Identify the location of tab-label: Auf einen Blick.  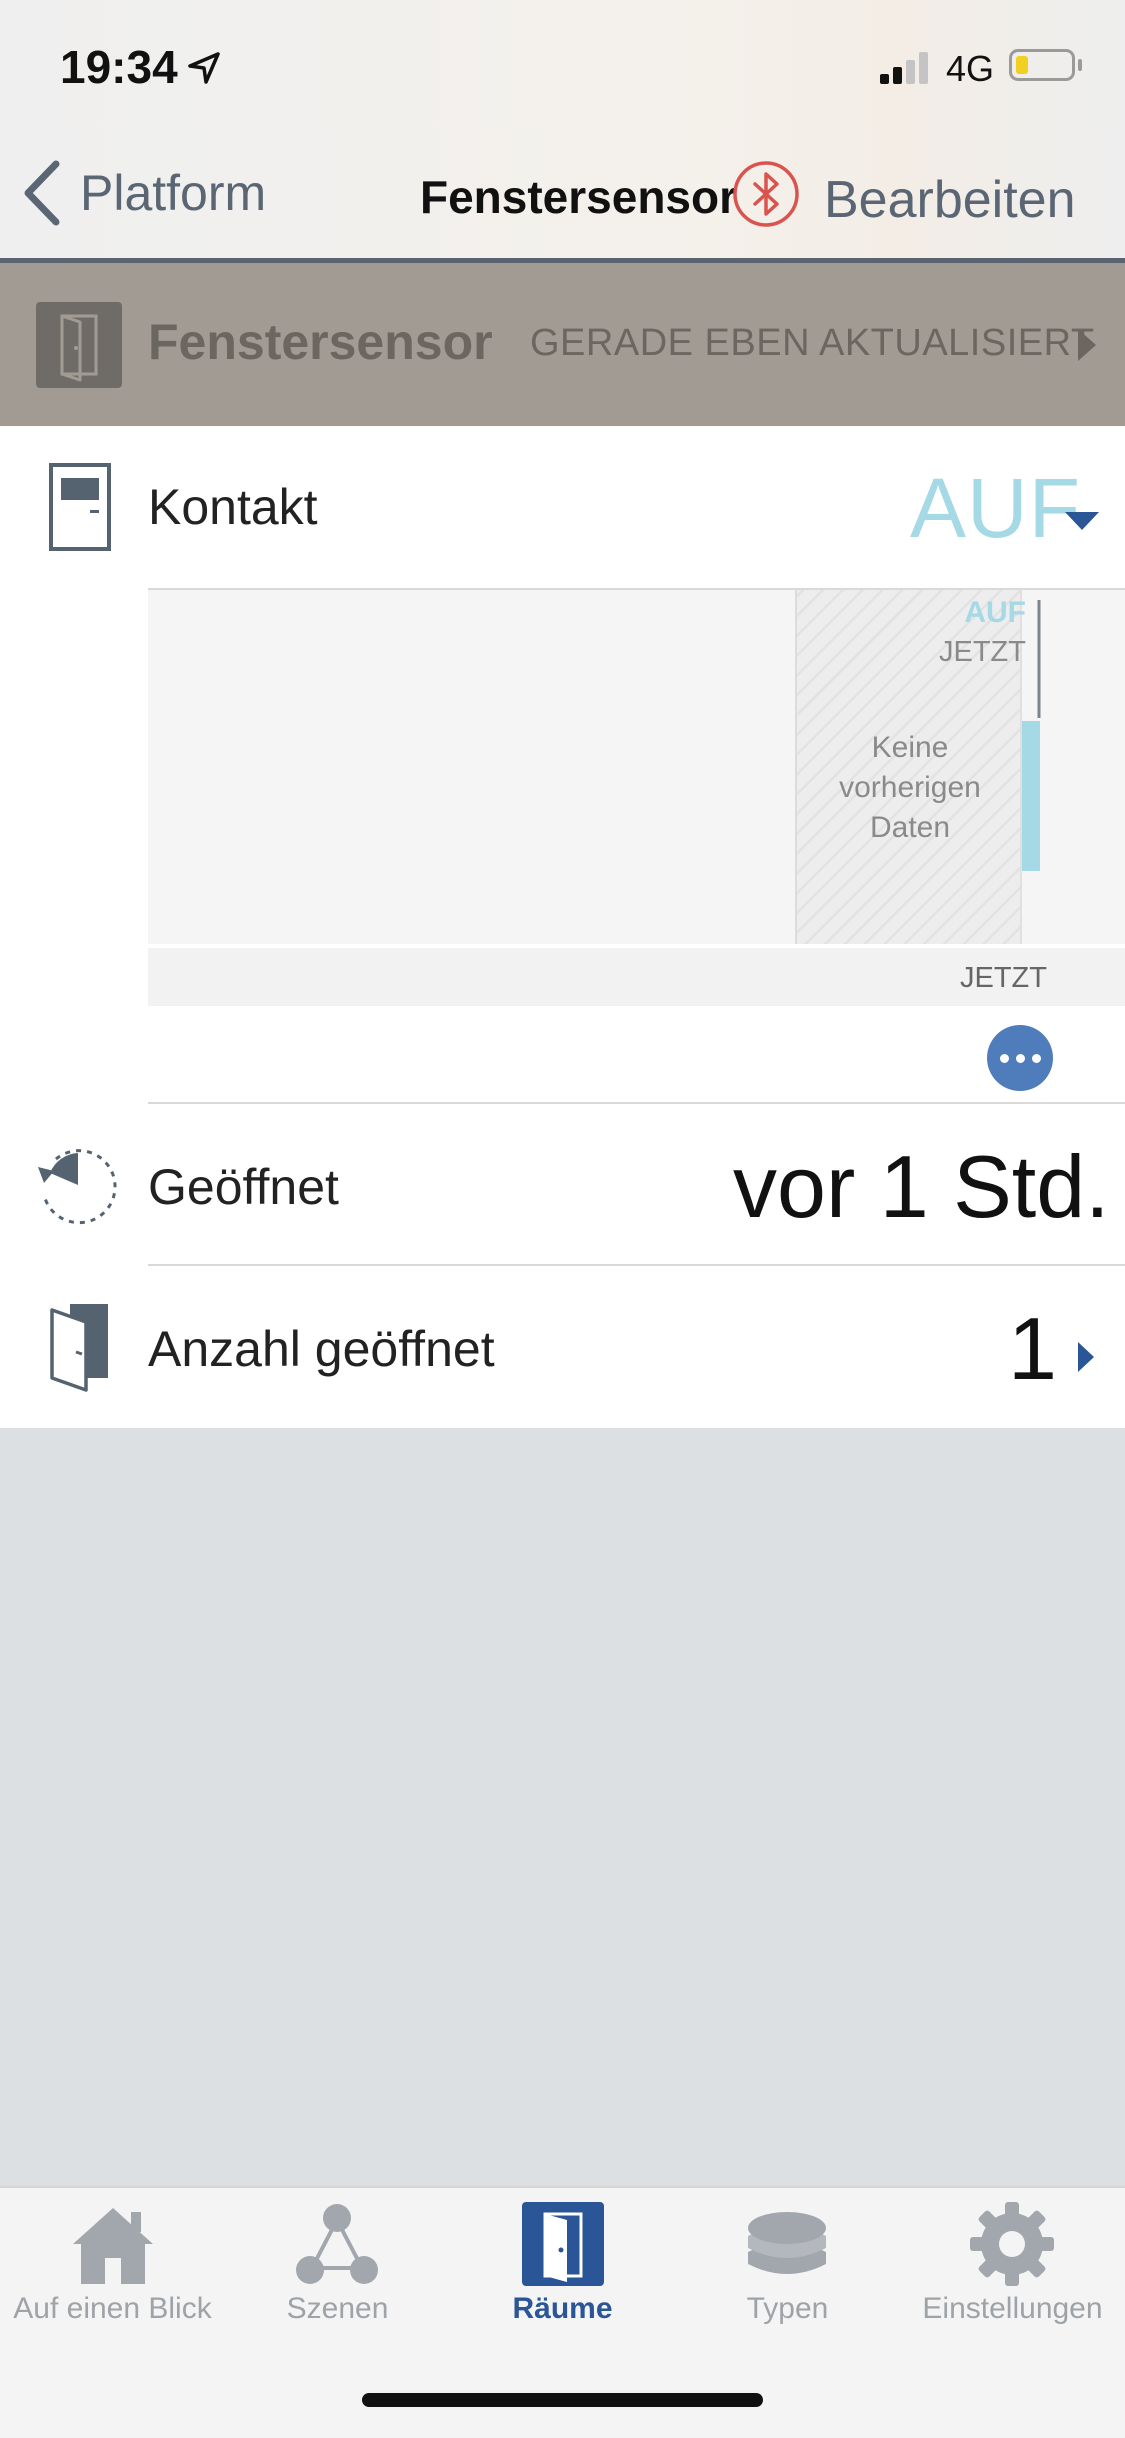
(112, 2308).